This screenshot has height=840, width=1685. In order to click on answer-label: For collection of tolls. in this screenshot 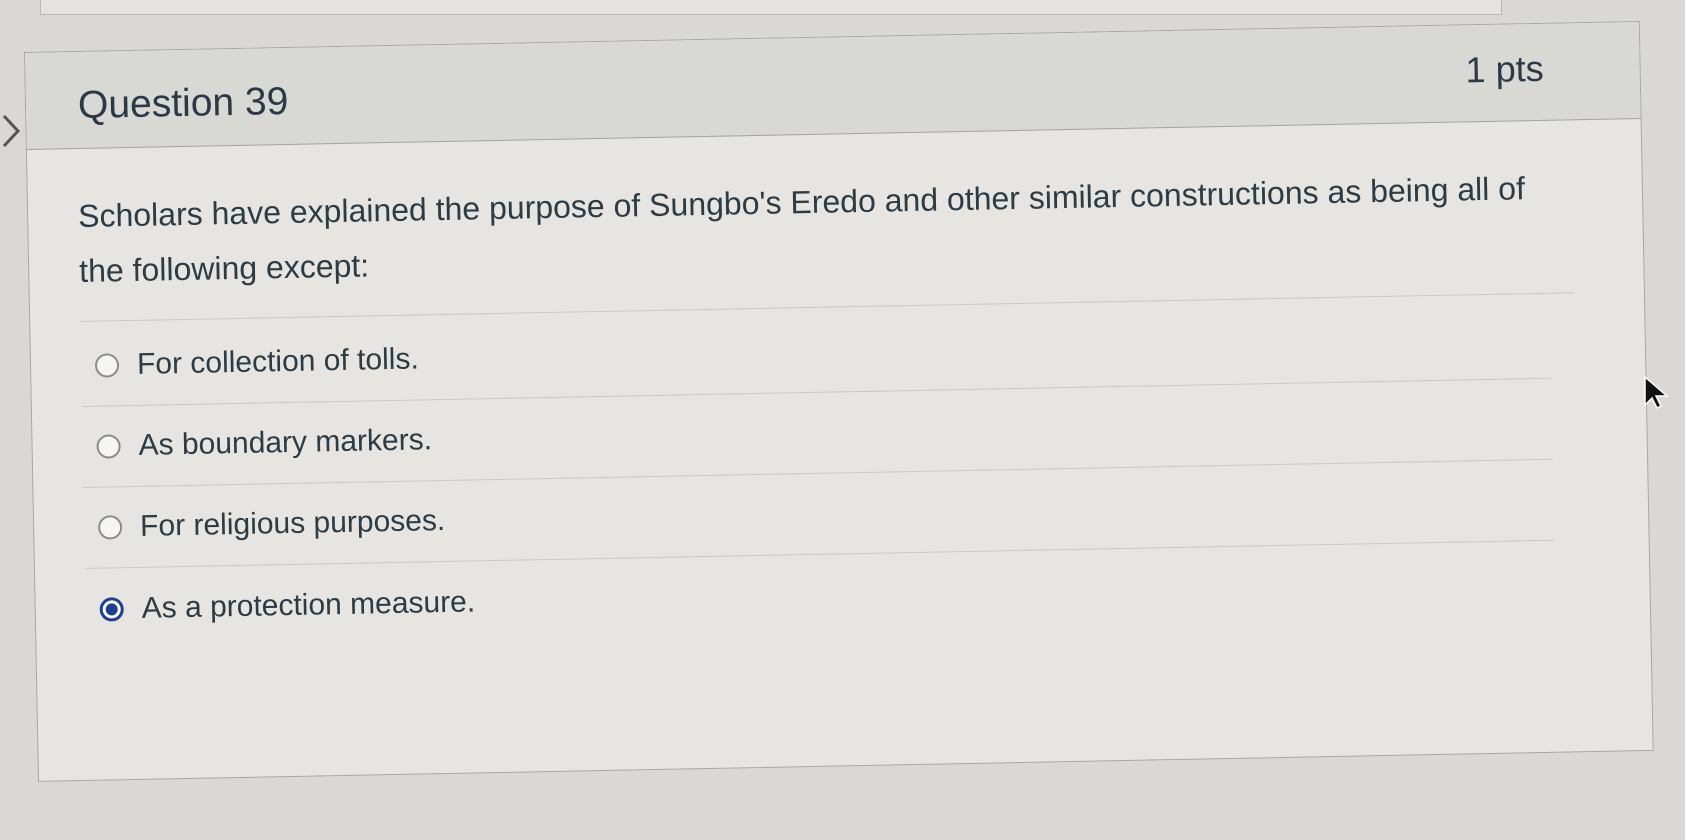, I will do `click(278, 361)`.